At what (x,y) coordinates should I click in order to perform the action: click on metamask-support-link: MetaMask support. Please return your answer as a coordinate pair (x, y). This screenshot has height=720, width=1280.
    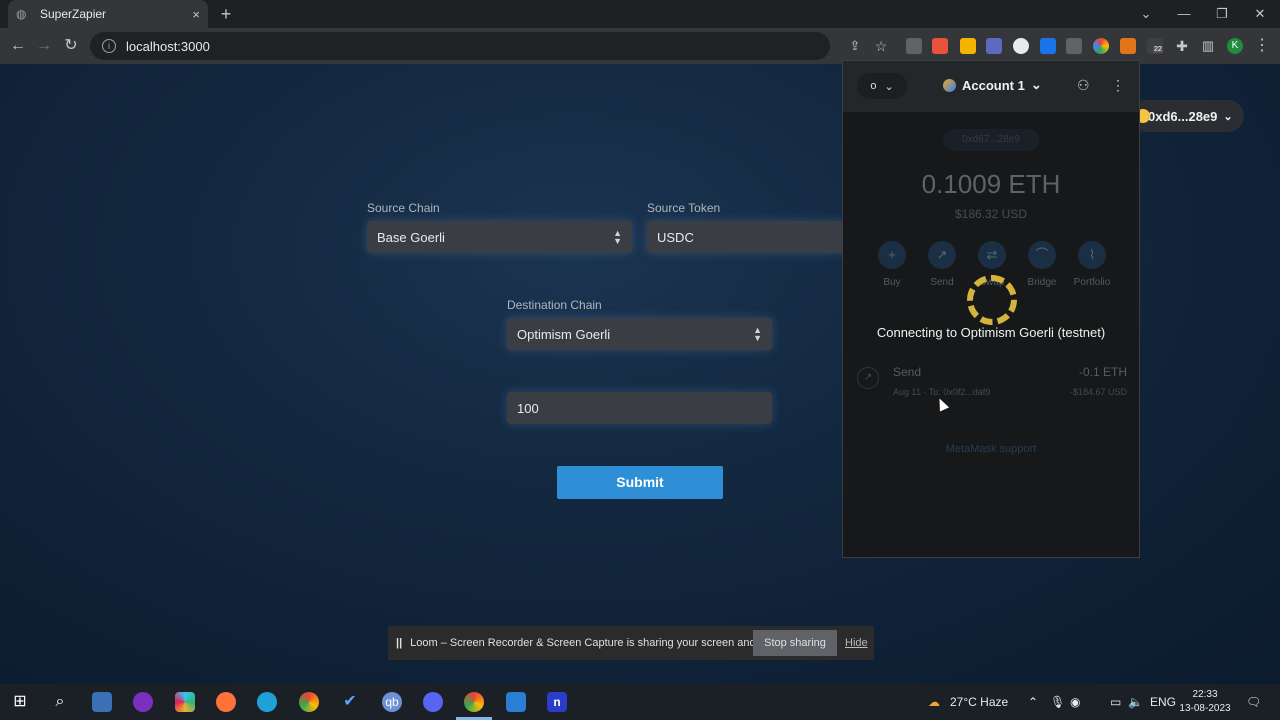
    Looking at the image, I should click on (991, 449).